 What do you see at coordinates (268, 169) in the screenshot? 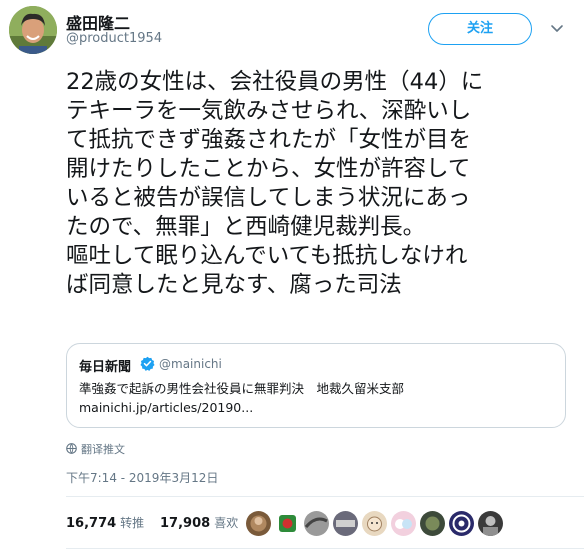
I see `tweet-line: 開けたりしたことから、女性が許容して` at bounding box center [268, 169].